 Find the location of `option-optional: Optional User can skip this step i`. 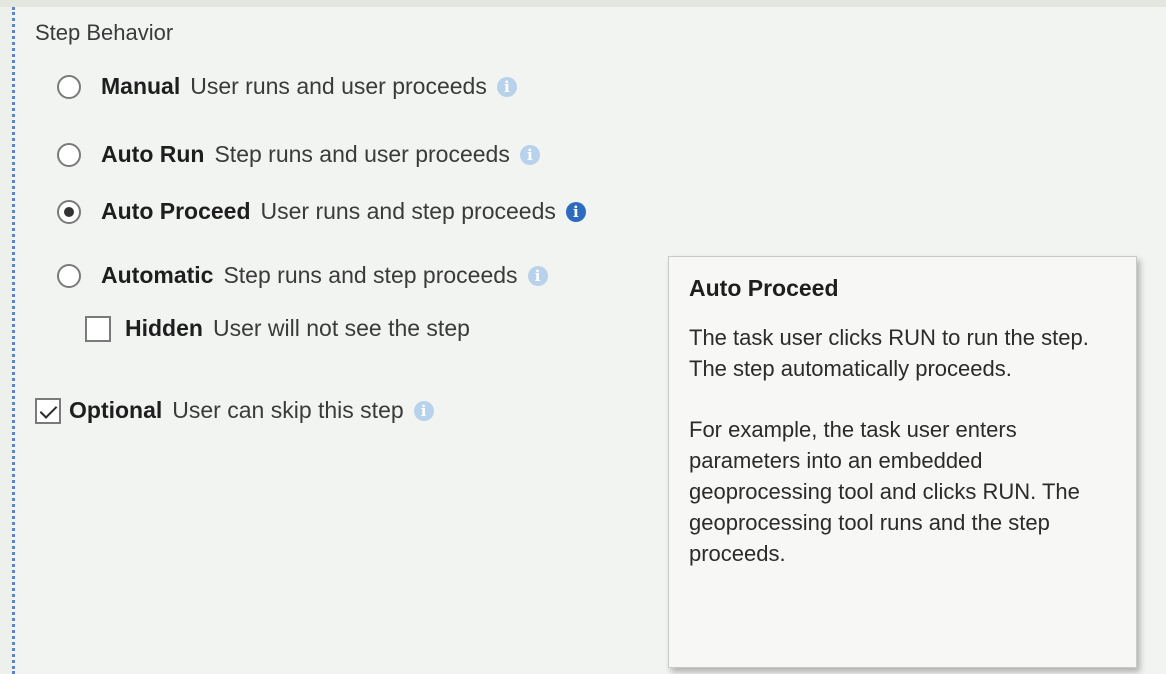

option-optional: Optional User can skip this step i is located at coordinates (234, 410).